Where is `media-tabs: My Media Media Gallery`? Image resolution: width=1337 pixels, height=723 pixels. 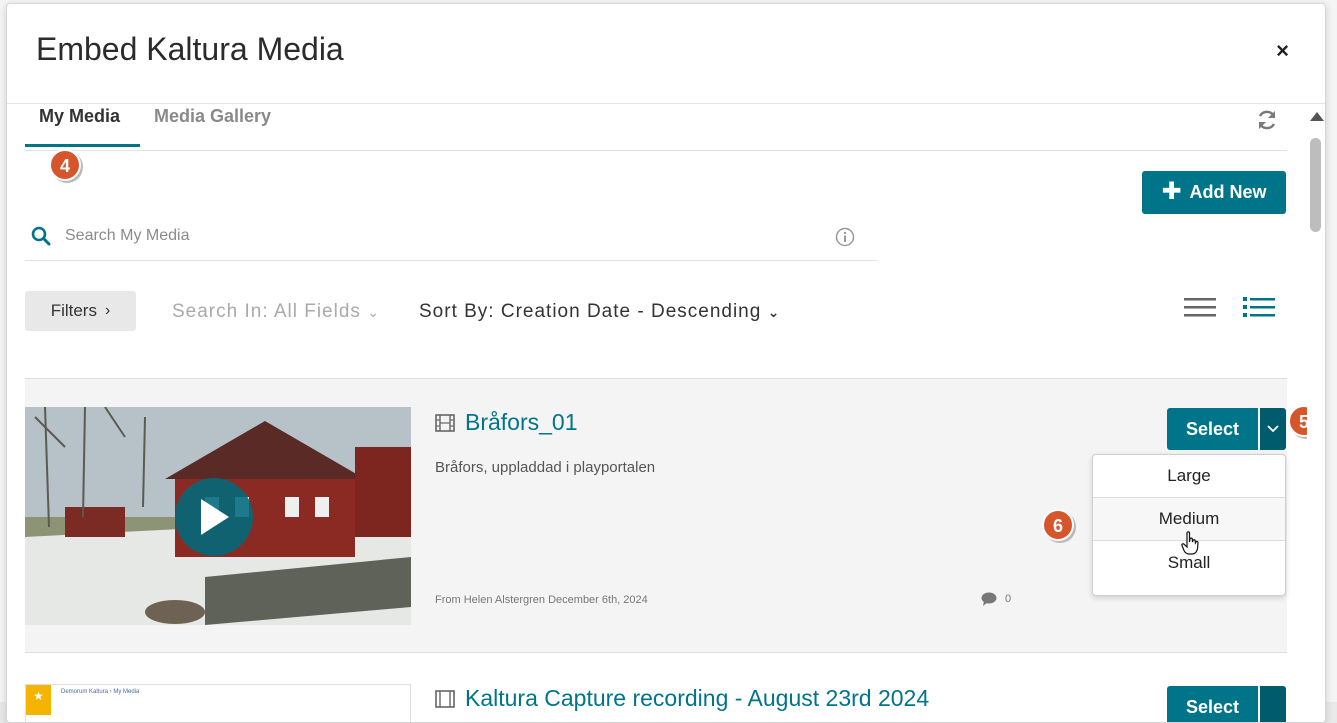 media-tabs: My Media Media Gallery is located at coordinates (656, 127).